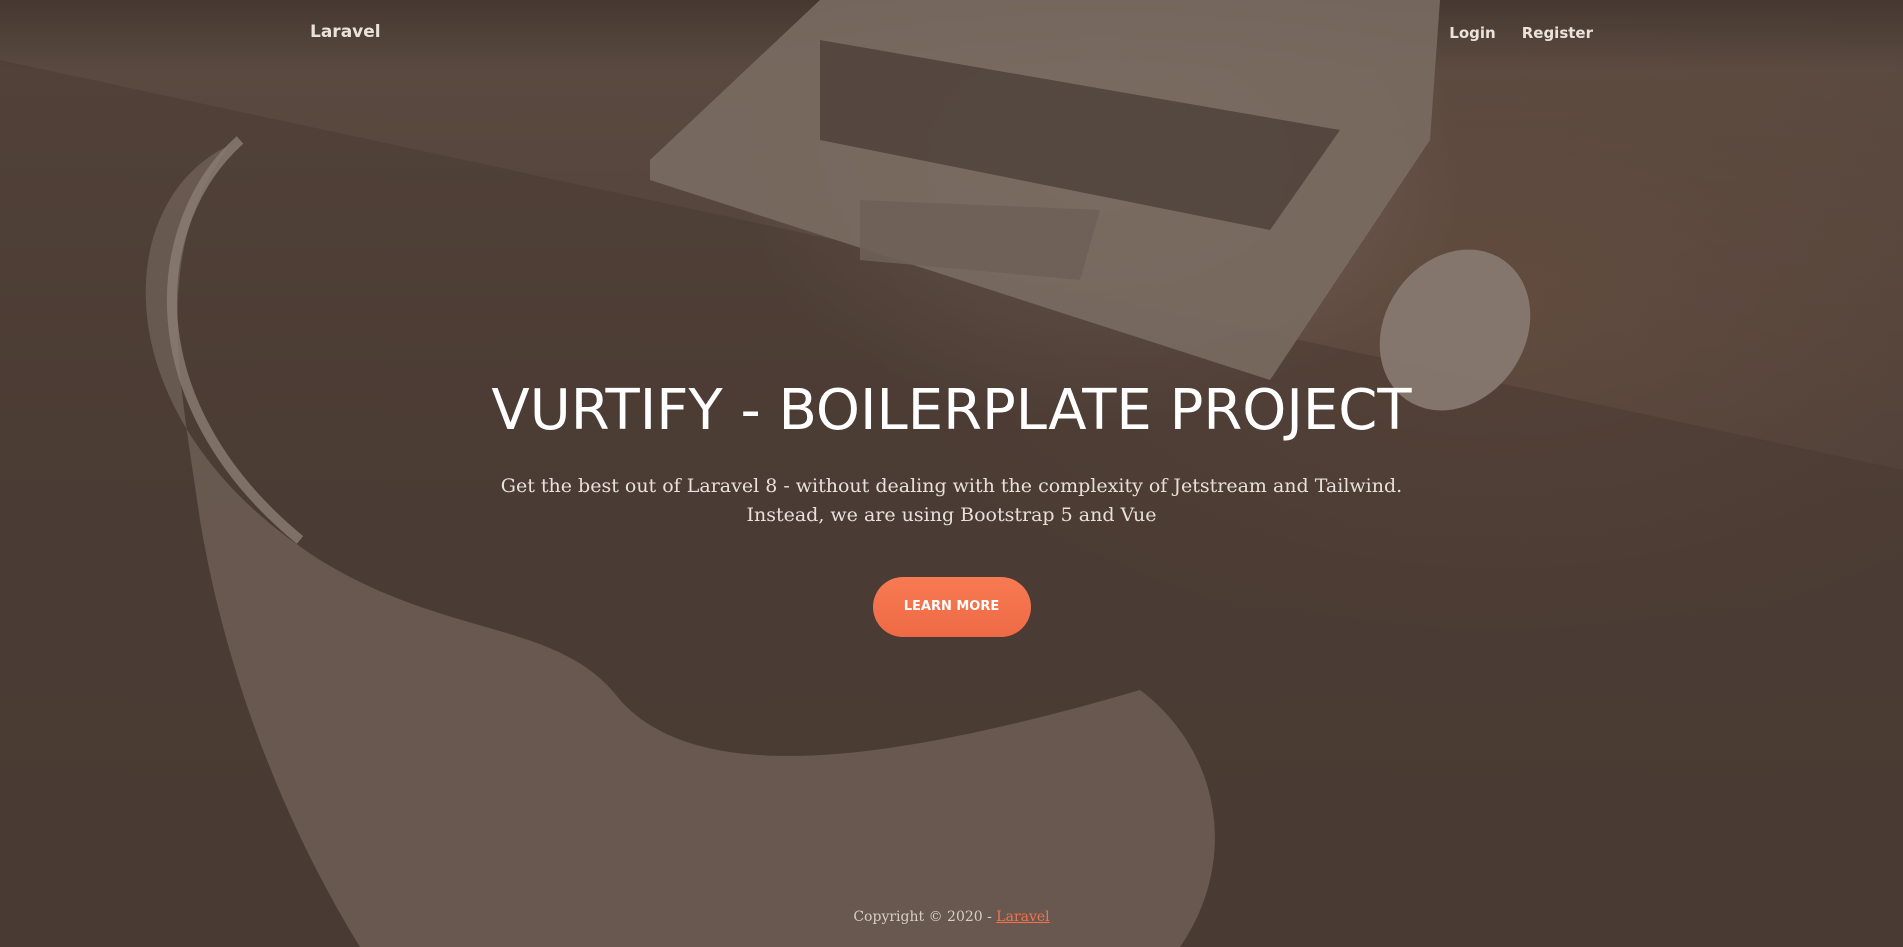 The image size is (1903, 947). What do you see at coordinates (925, 917) in the screenshot?
I see `copyright-text: Copyright © 2020 -` at bounding box center [925, 917].